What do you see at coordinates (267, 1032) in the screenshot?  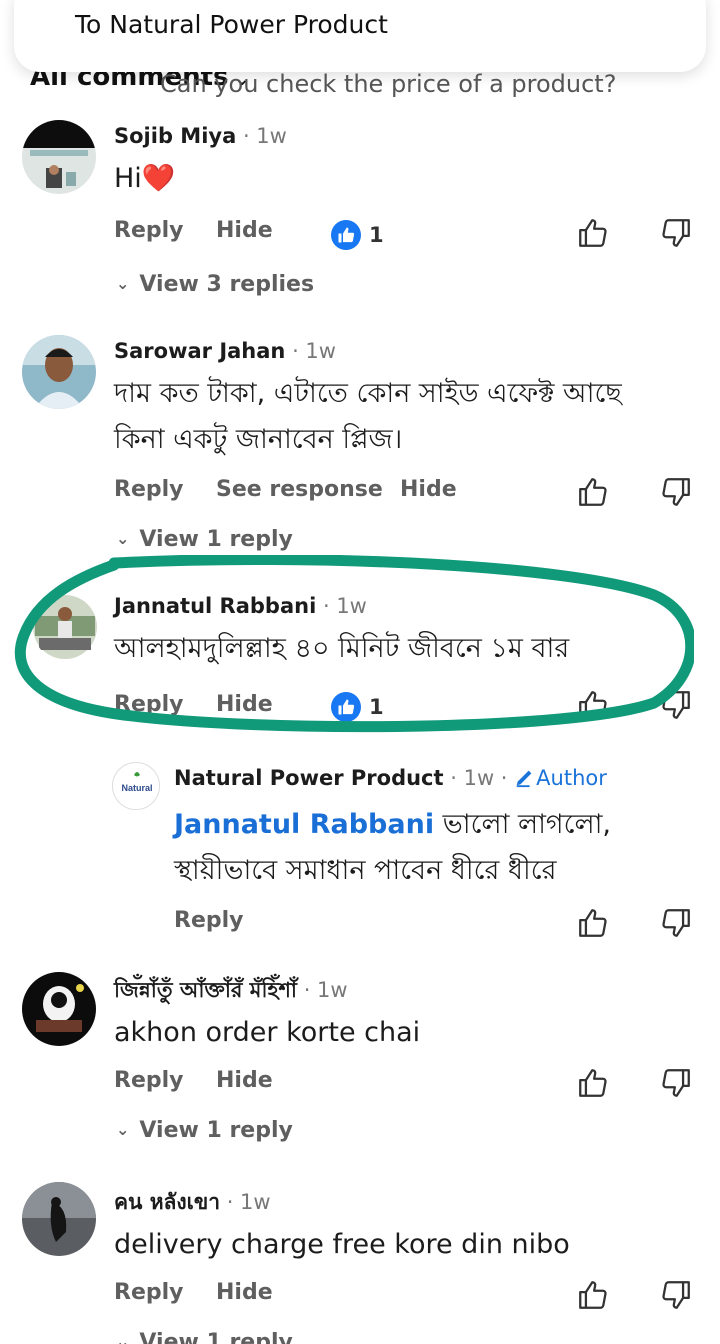 I see `comment-text: akhon order korte chai` at bounding box center [267, 1032].